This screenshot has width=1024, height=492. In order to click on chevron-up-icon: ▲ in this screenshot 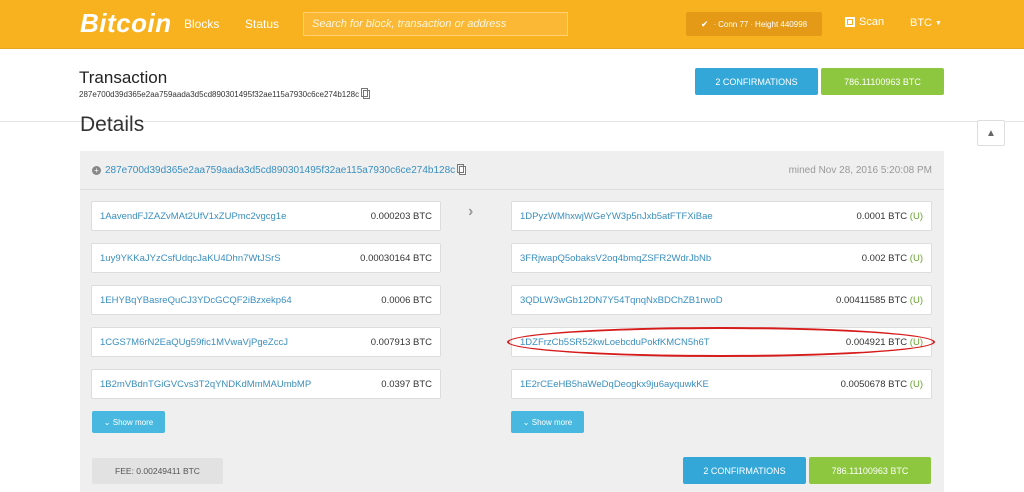, I will do `click(991, 133)`.